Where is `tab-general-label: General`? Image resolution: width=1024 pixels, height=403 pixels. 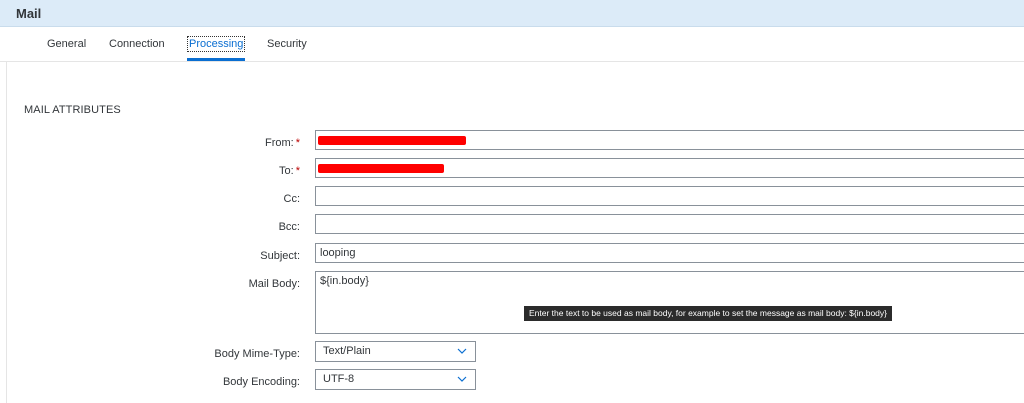 tab-general-label: General is located at coordinates (67, 44).